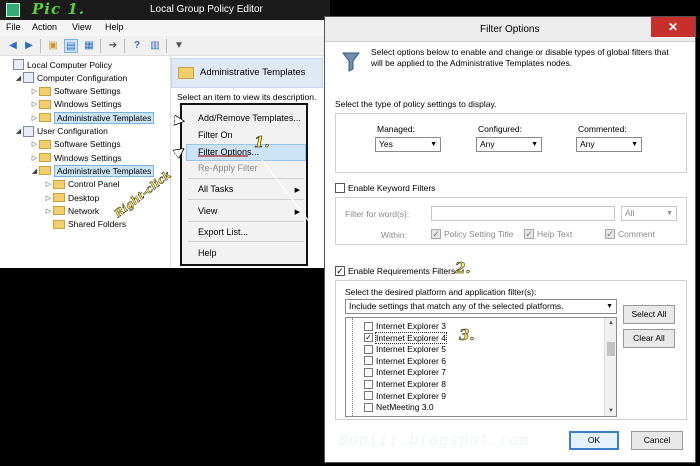  I want to click on platform-list-scrollbar: ▲ ▼, so click(610, 367).